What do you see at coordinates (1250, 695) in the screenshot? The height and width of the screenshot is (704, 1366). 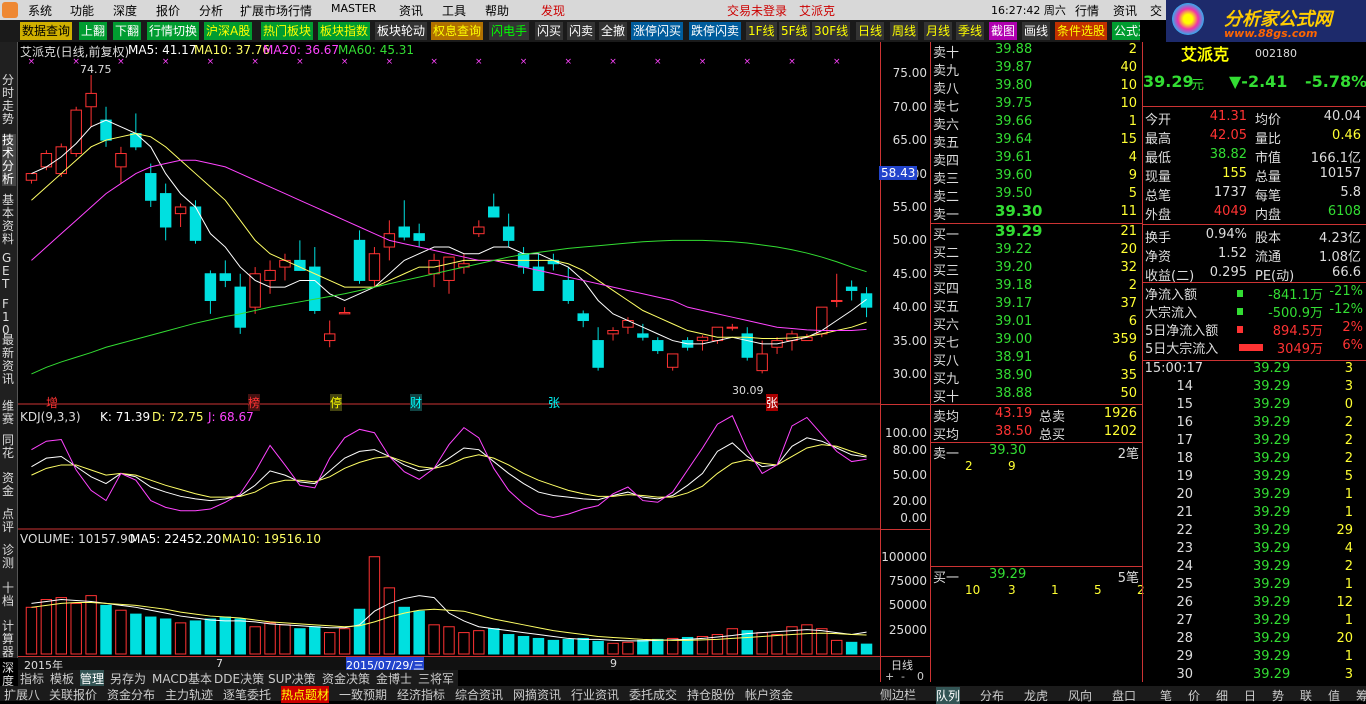 I see `right-tab: 日` at bounding box center [1250, 695].